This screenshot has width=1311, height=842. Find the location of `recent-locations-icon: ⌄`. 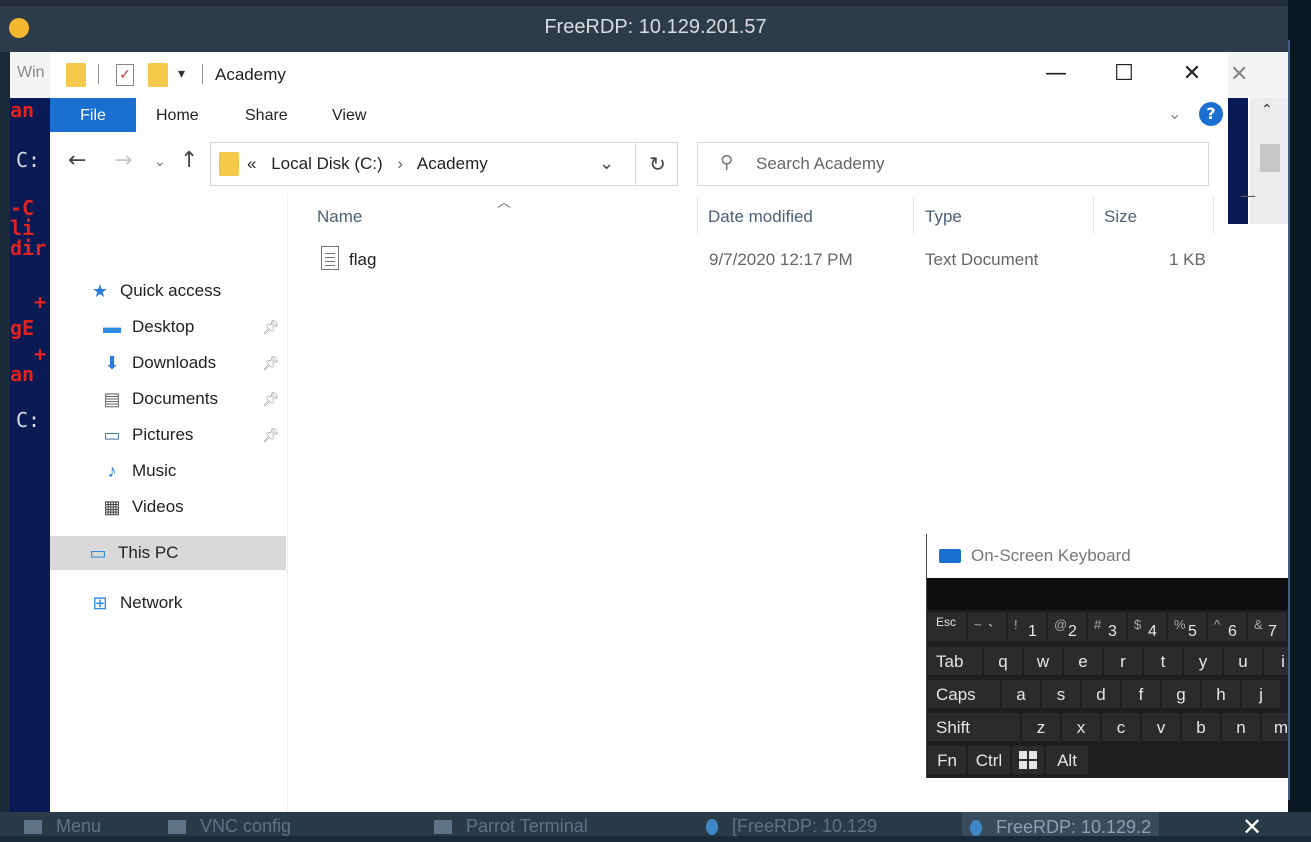

recent-locations-icon: ⌄ is located at coordinates (160, 162).